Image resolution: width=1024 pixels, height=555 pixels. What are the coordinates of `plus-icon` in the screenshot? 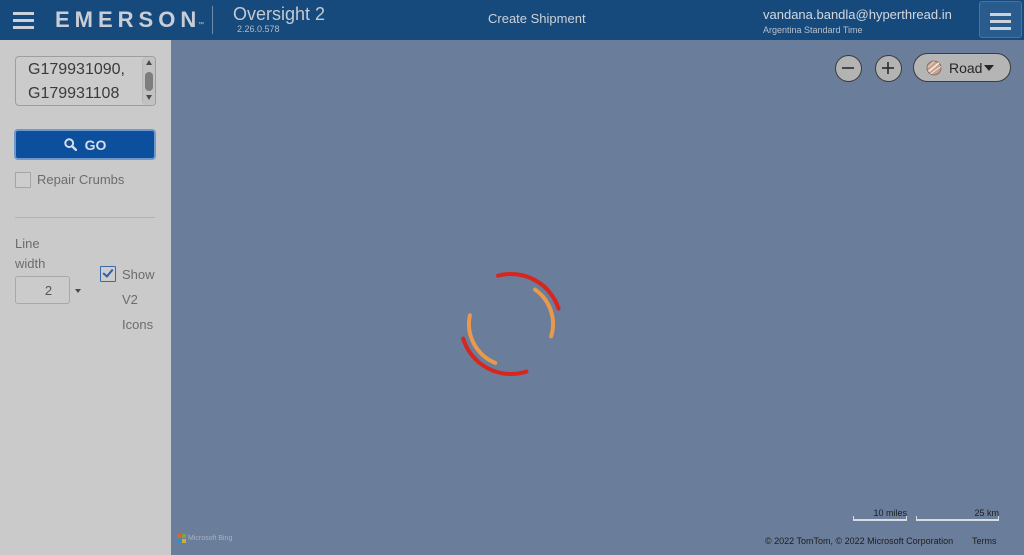 It's located at (888, 68).